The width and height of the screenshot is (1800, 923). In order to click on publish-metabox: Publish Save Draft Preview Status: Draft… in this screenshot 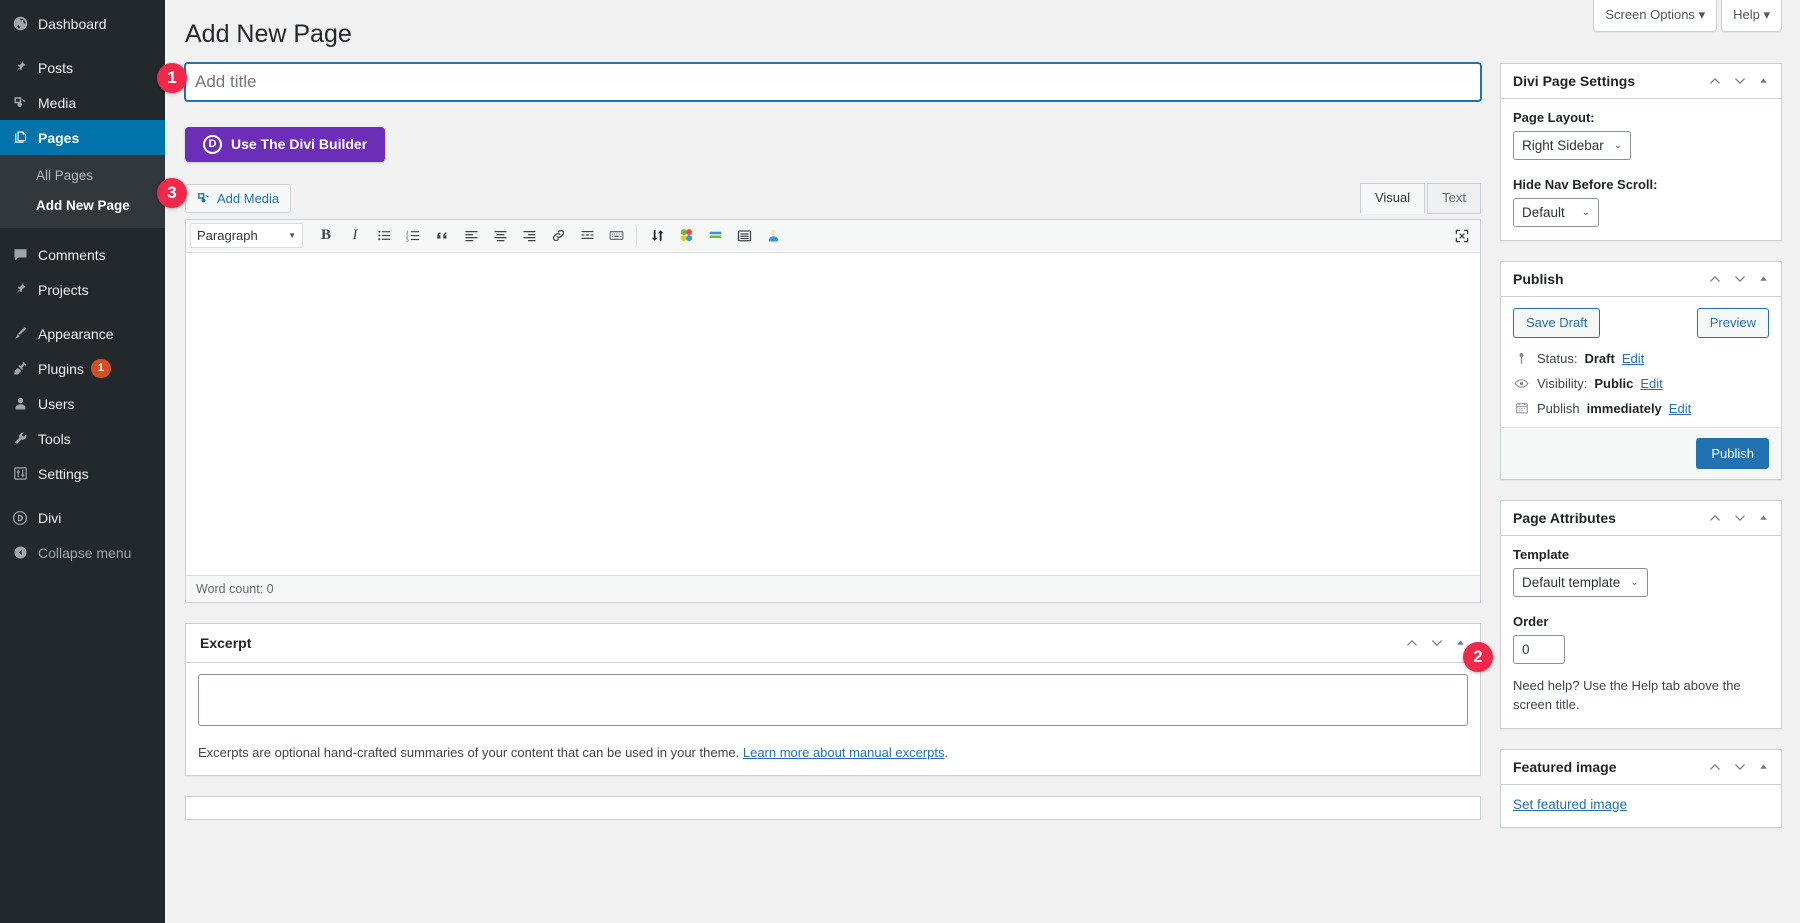, I will do `click(1641, 370)`.